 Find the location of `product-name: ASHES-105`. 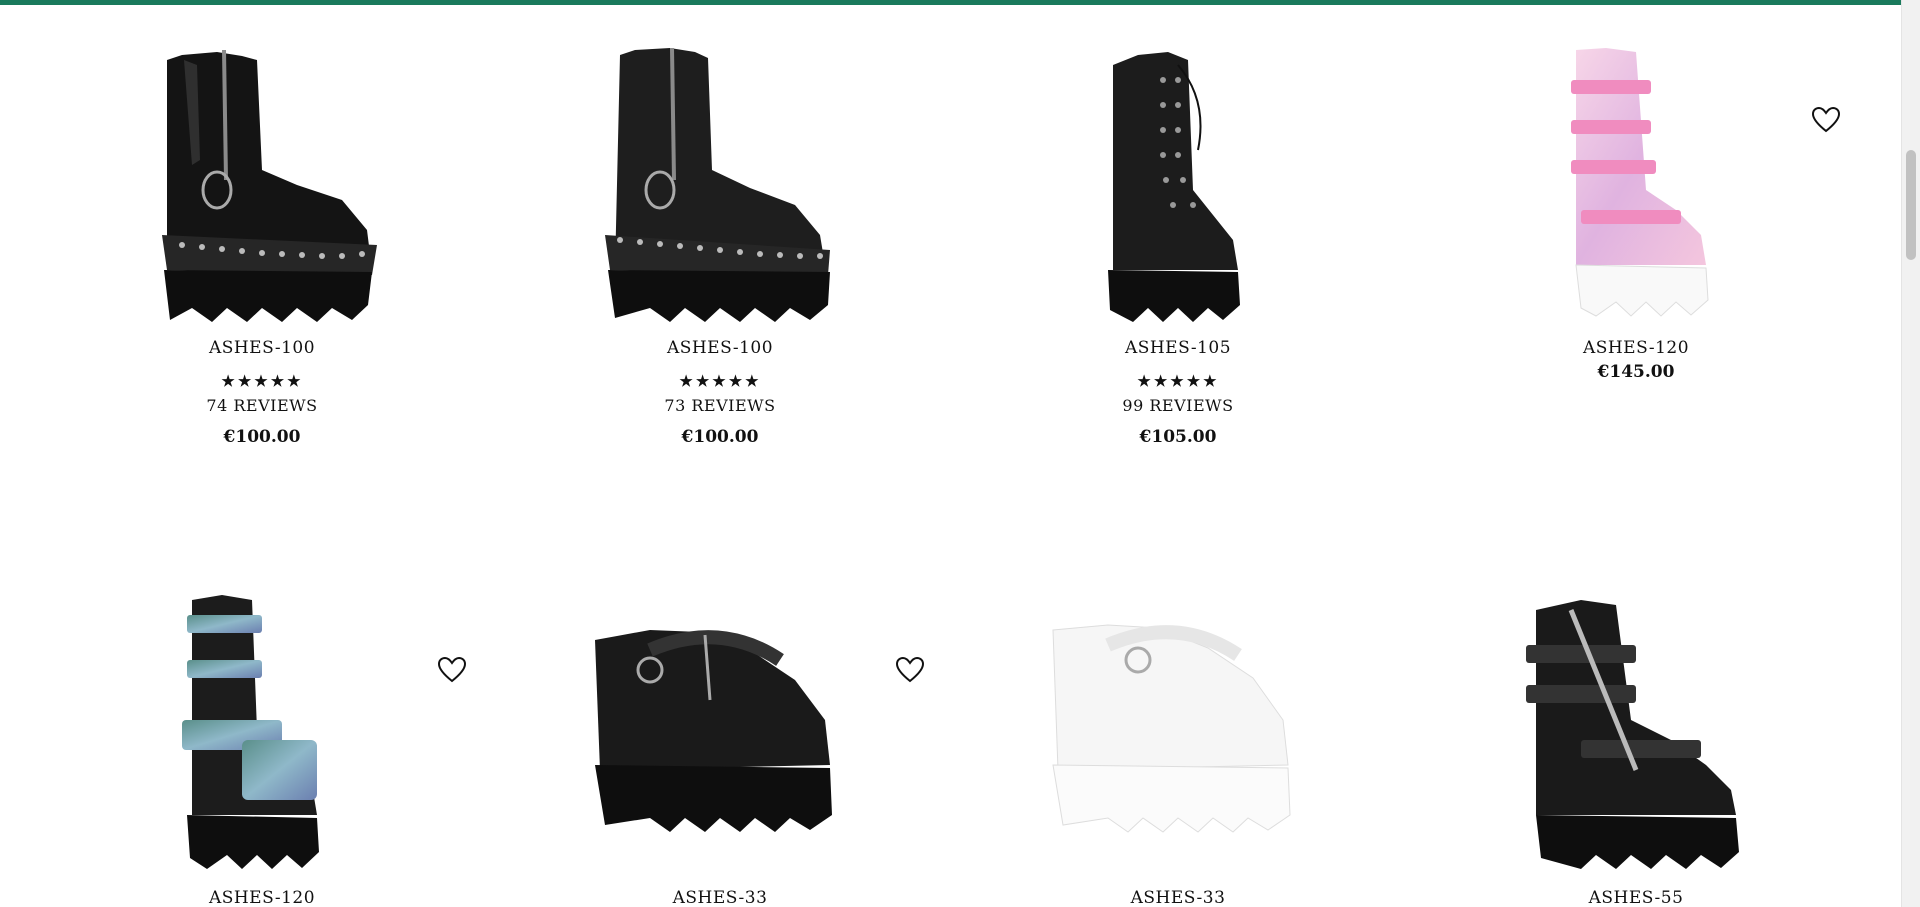

product-name: ASHES-105 is located at coordinates (1178, 348).